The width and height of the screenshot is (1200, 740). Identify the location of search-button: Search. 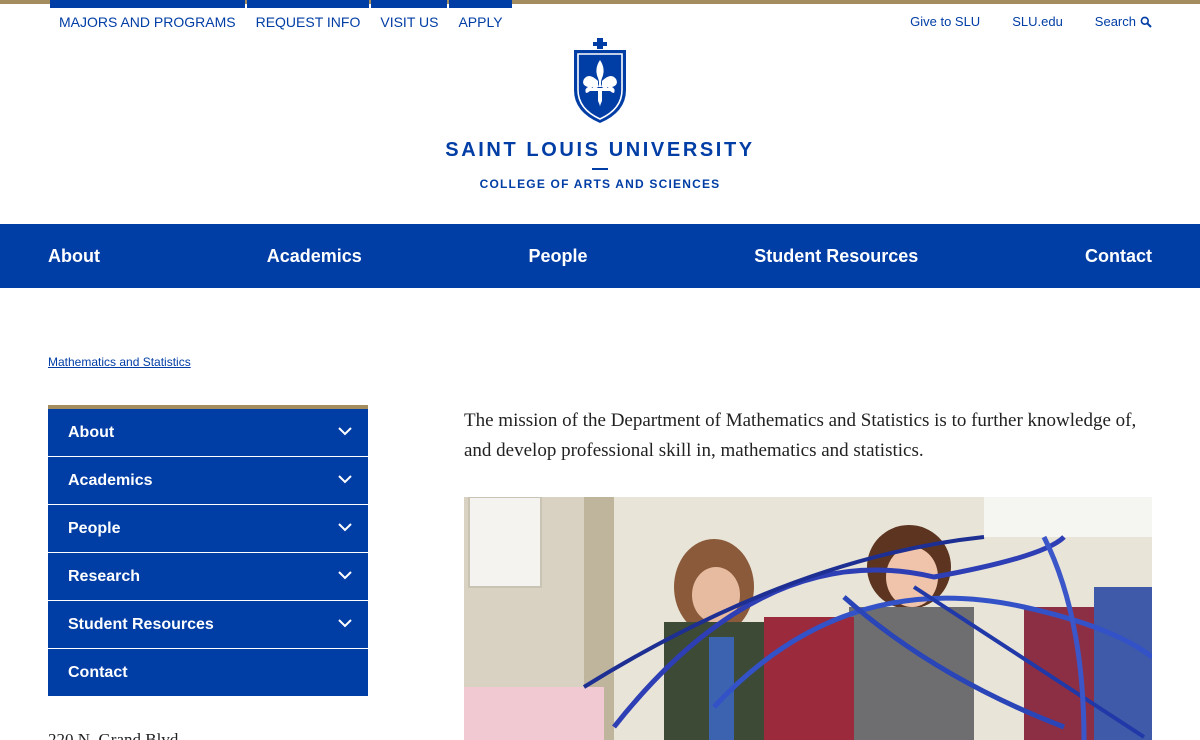
(1123, 21).